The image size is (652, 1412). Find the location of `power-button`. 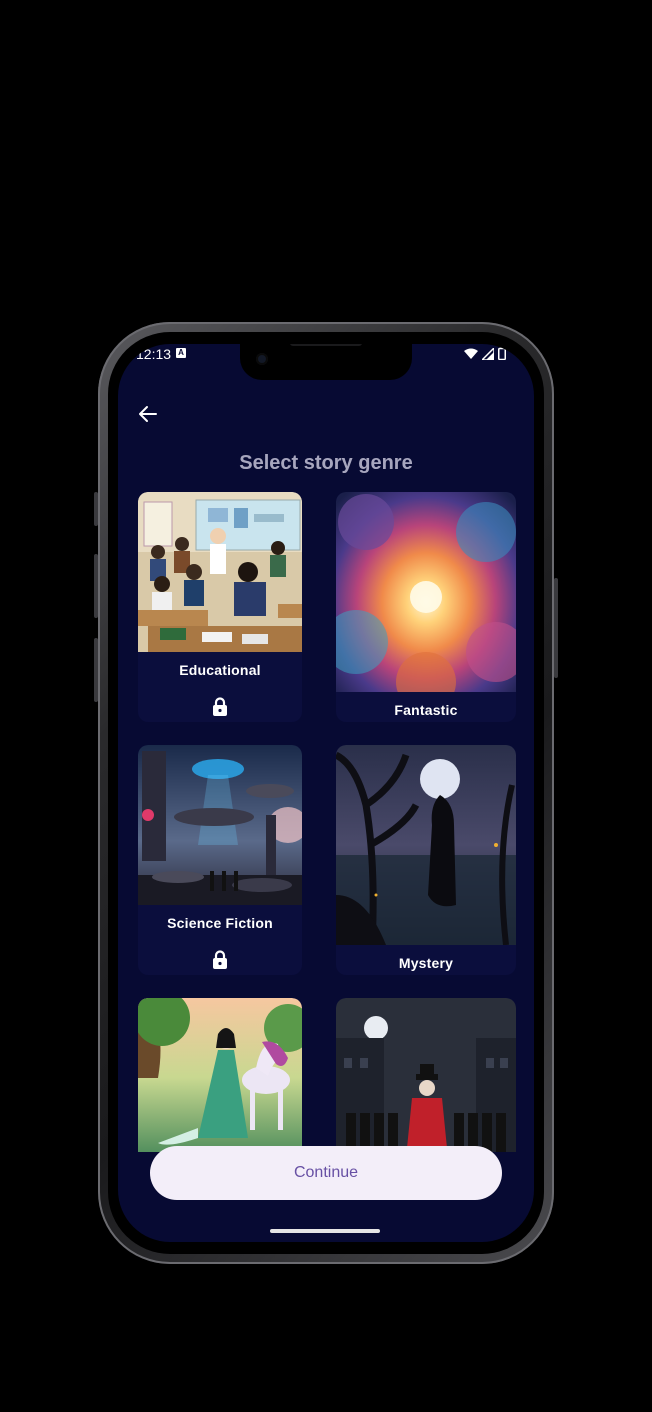

power-button is located at coordinates (556, 628).